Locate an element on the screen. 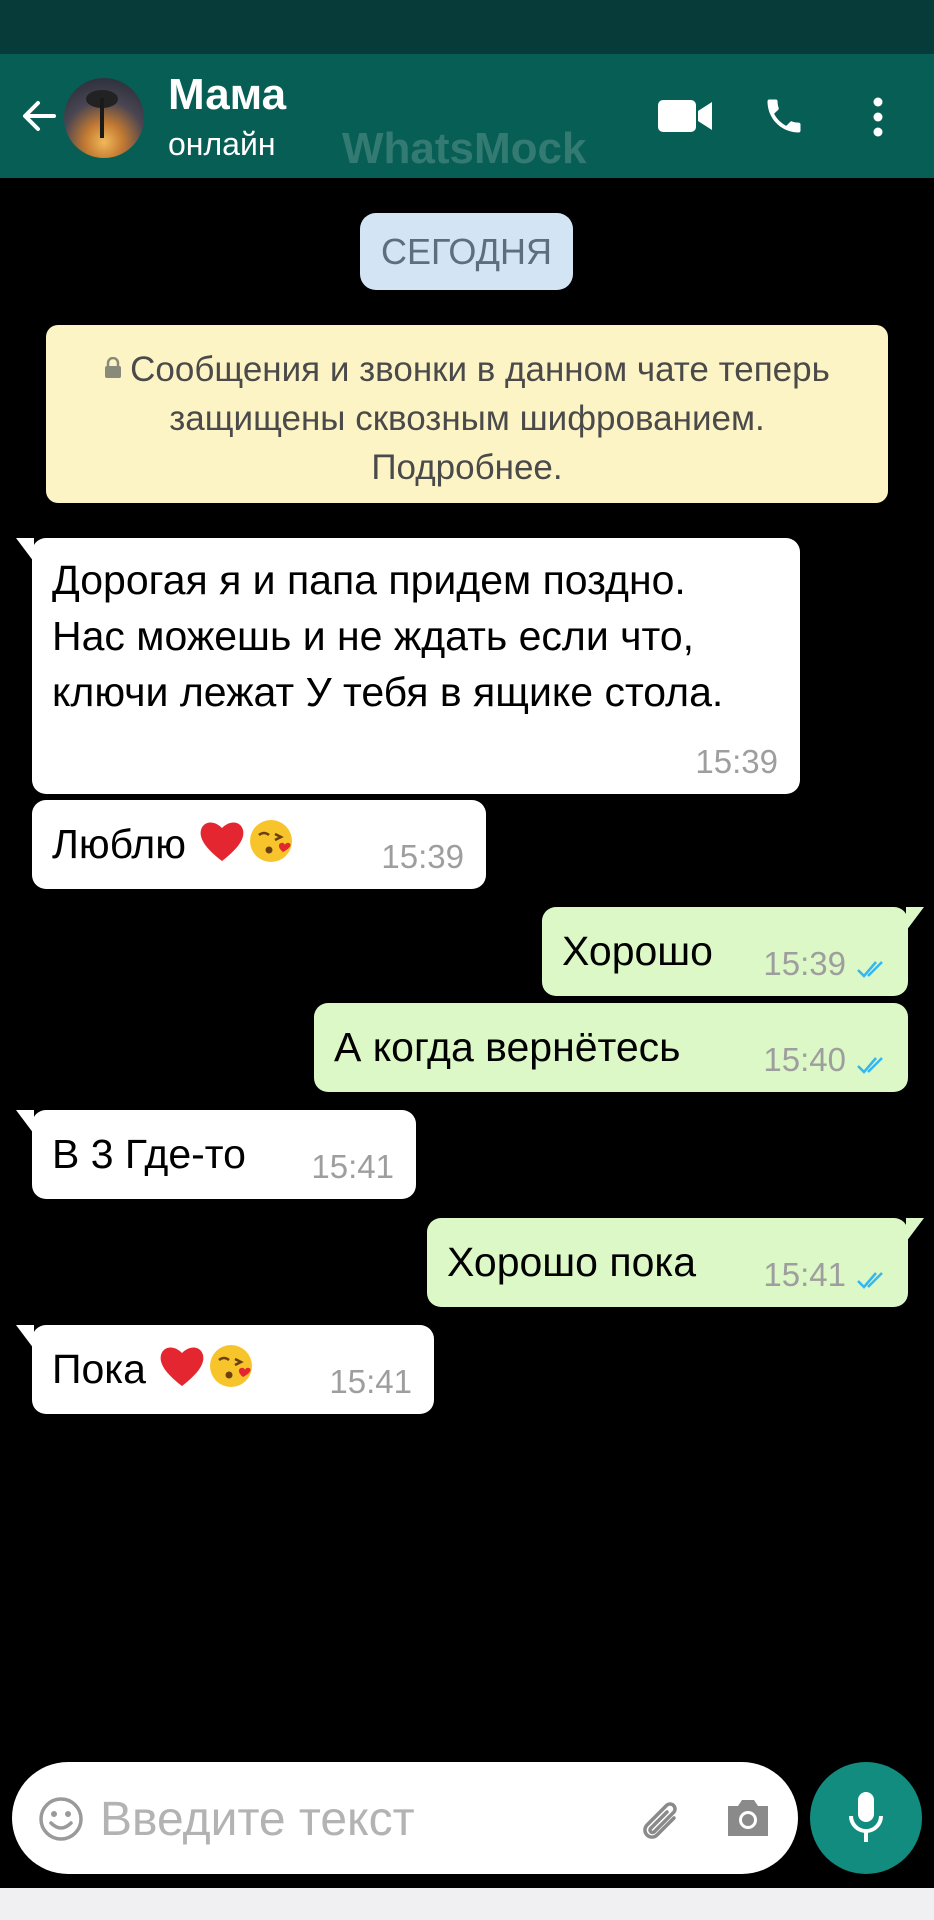  chat-header: Мама онлайн WhatsMock is located at coordinates (467, 116).